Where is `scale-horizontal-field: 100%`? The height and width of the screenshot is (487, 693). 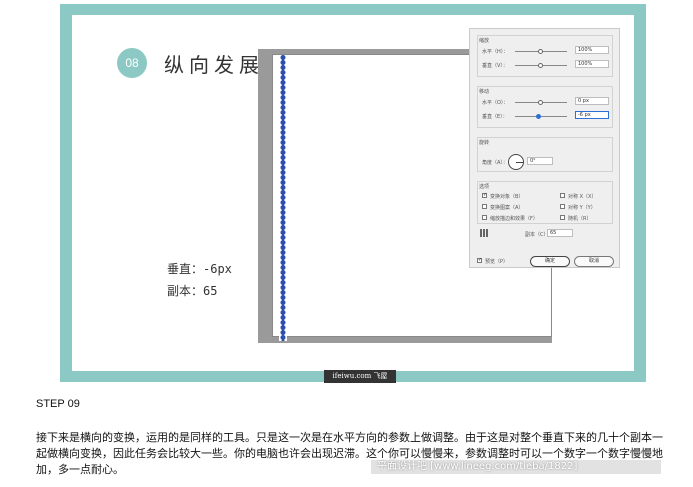 scale-horizontal-field: 100% is located at coordinates (592, 50).